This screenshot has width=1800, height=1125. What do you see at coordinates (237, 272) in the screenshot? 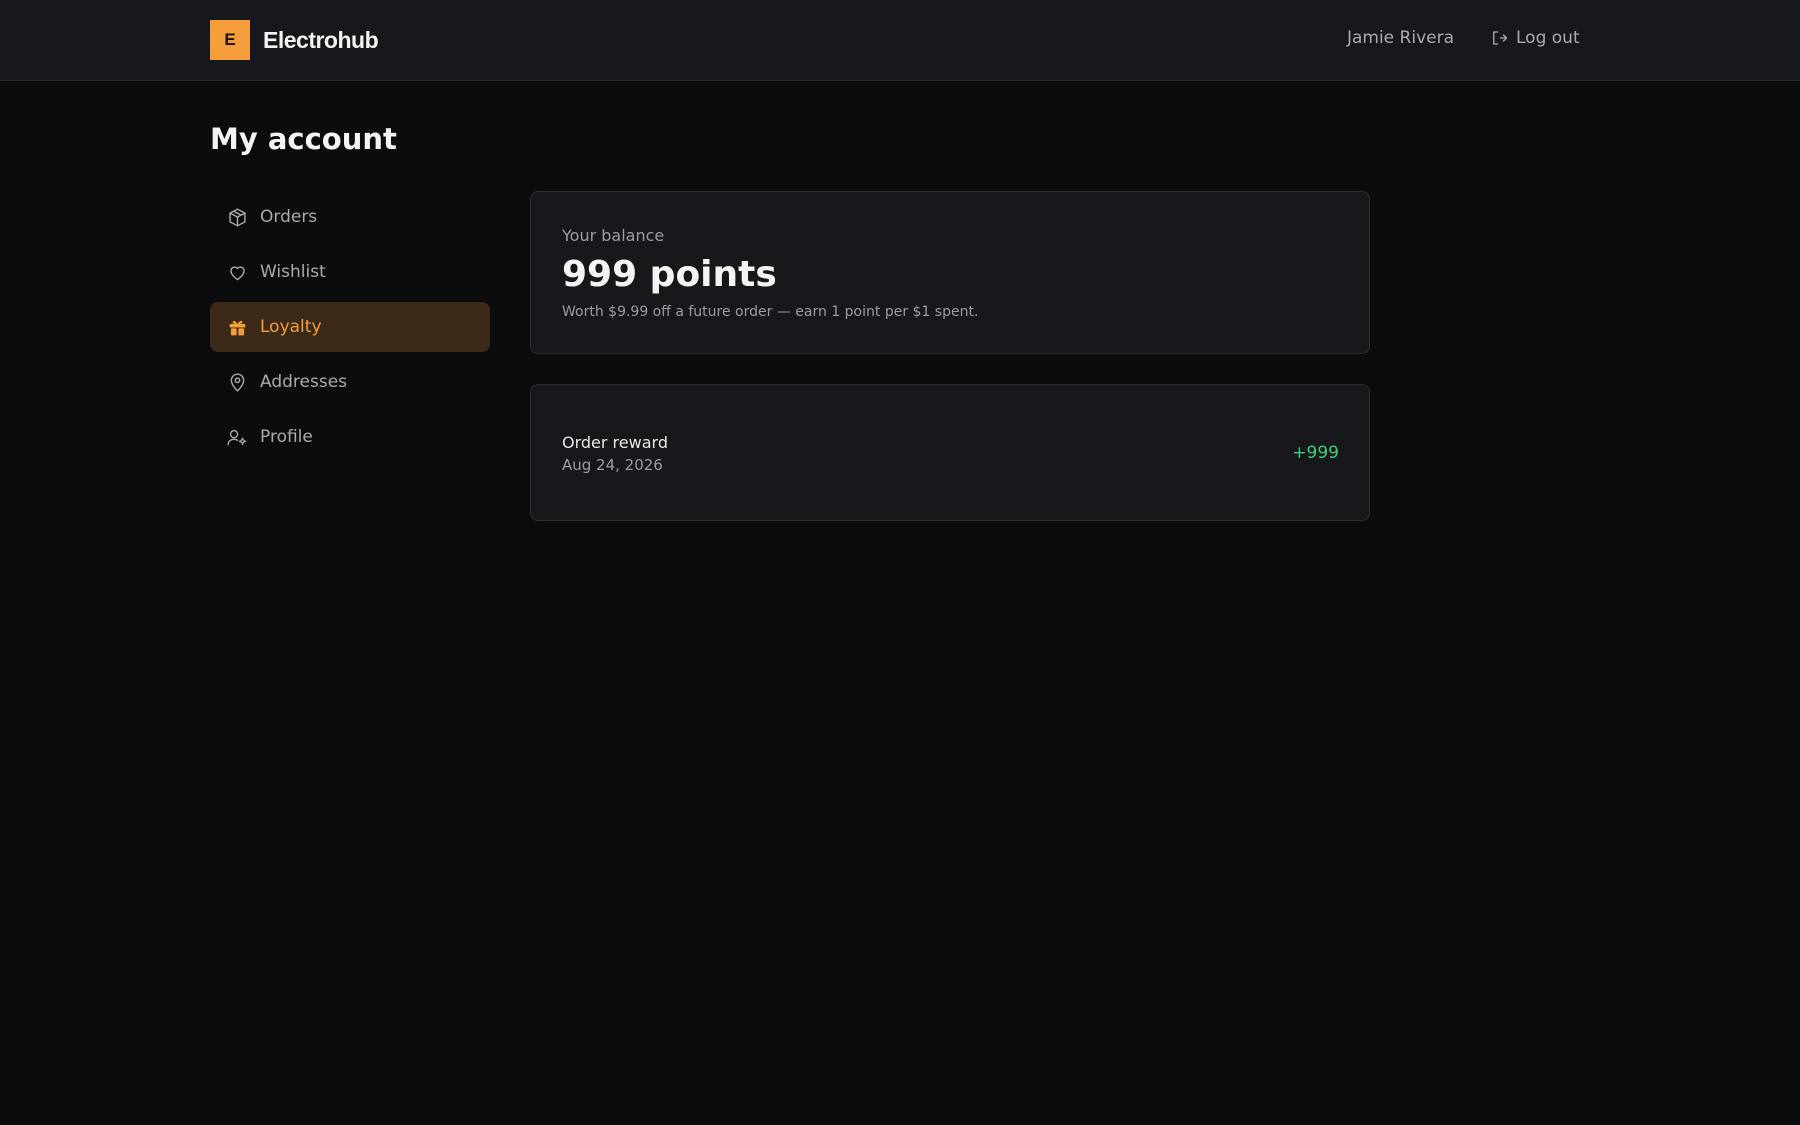
I see `heart-icon` at bounding box center [237, 272].